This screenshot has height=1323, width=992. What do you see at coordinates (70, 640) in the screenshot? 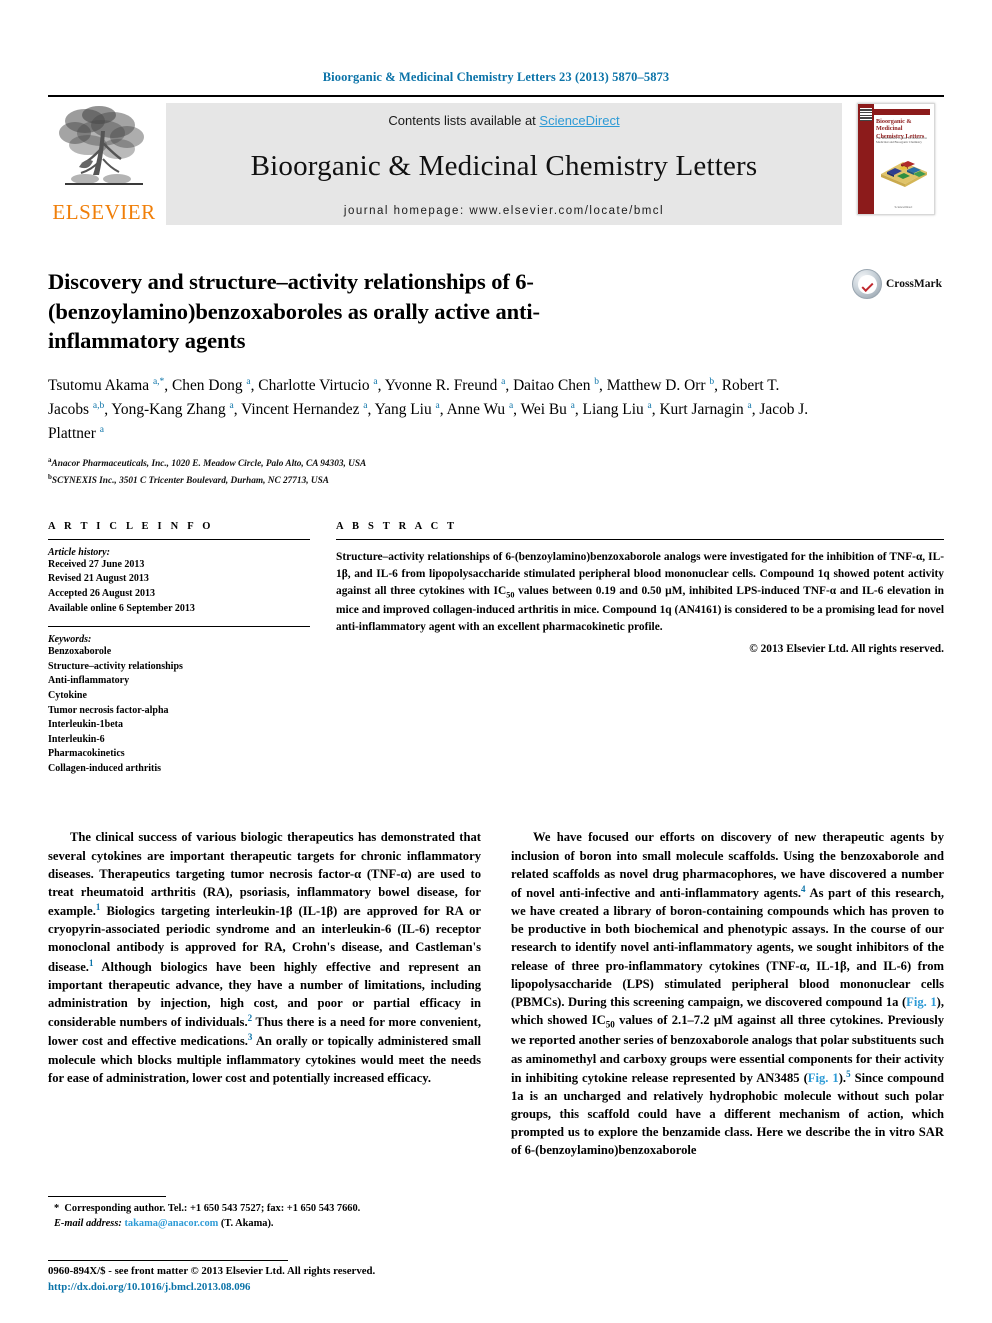
I see `keywords-title: Keywords:` at bounding box center [70, 640].